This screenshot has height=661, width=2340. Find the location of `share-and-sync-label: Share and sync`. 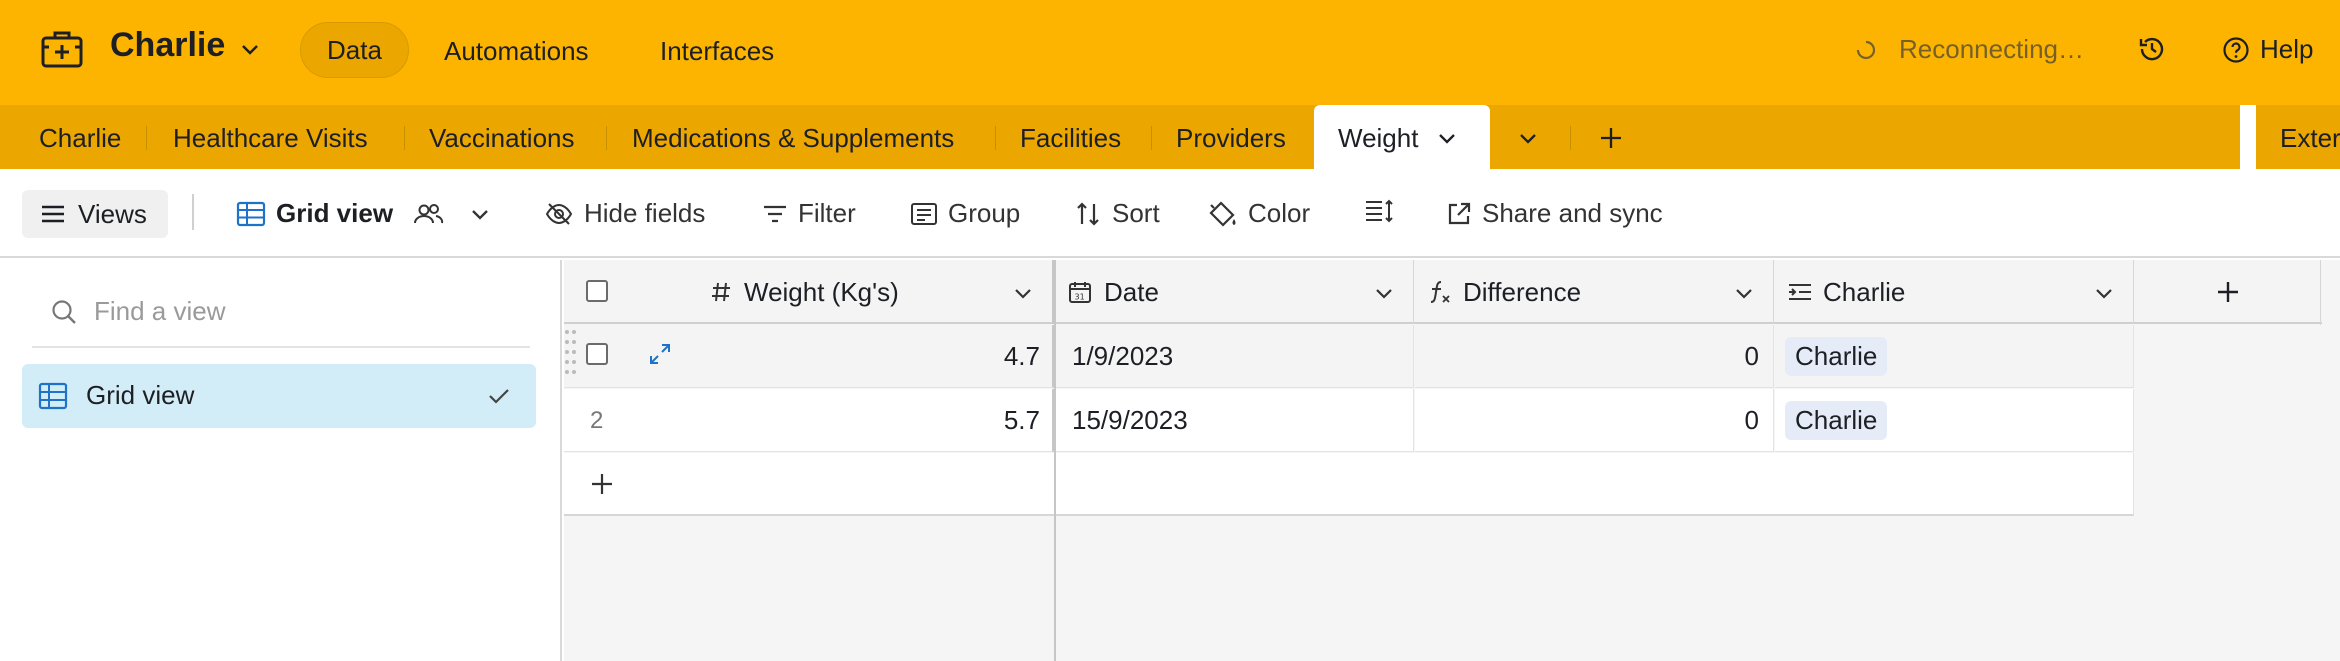

share-and-sync-label: Share and sync is located at coordinates (1572, 213).